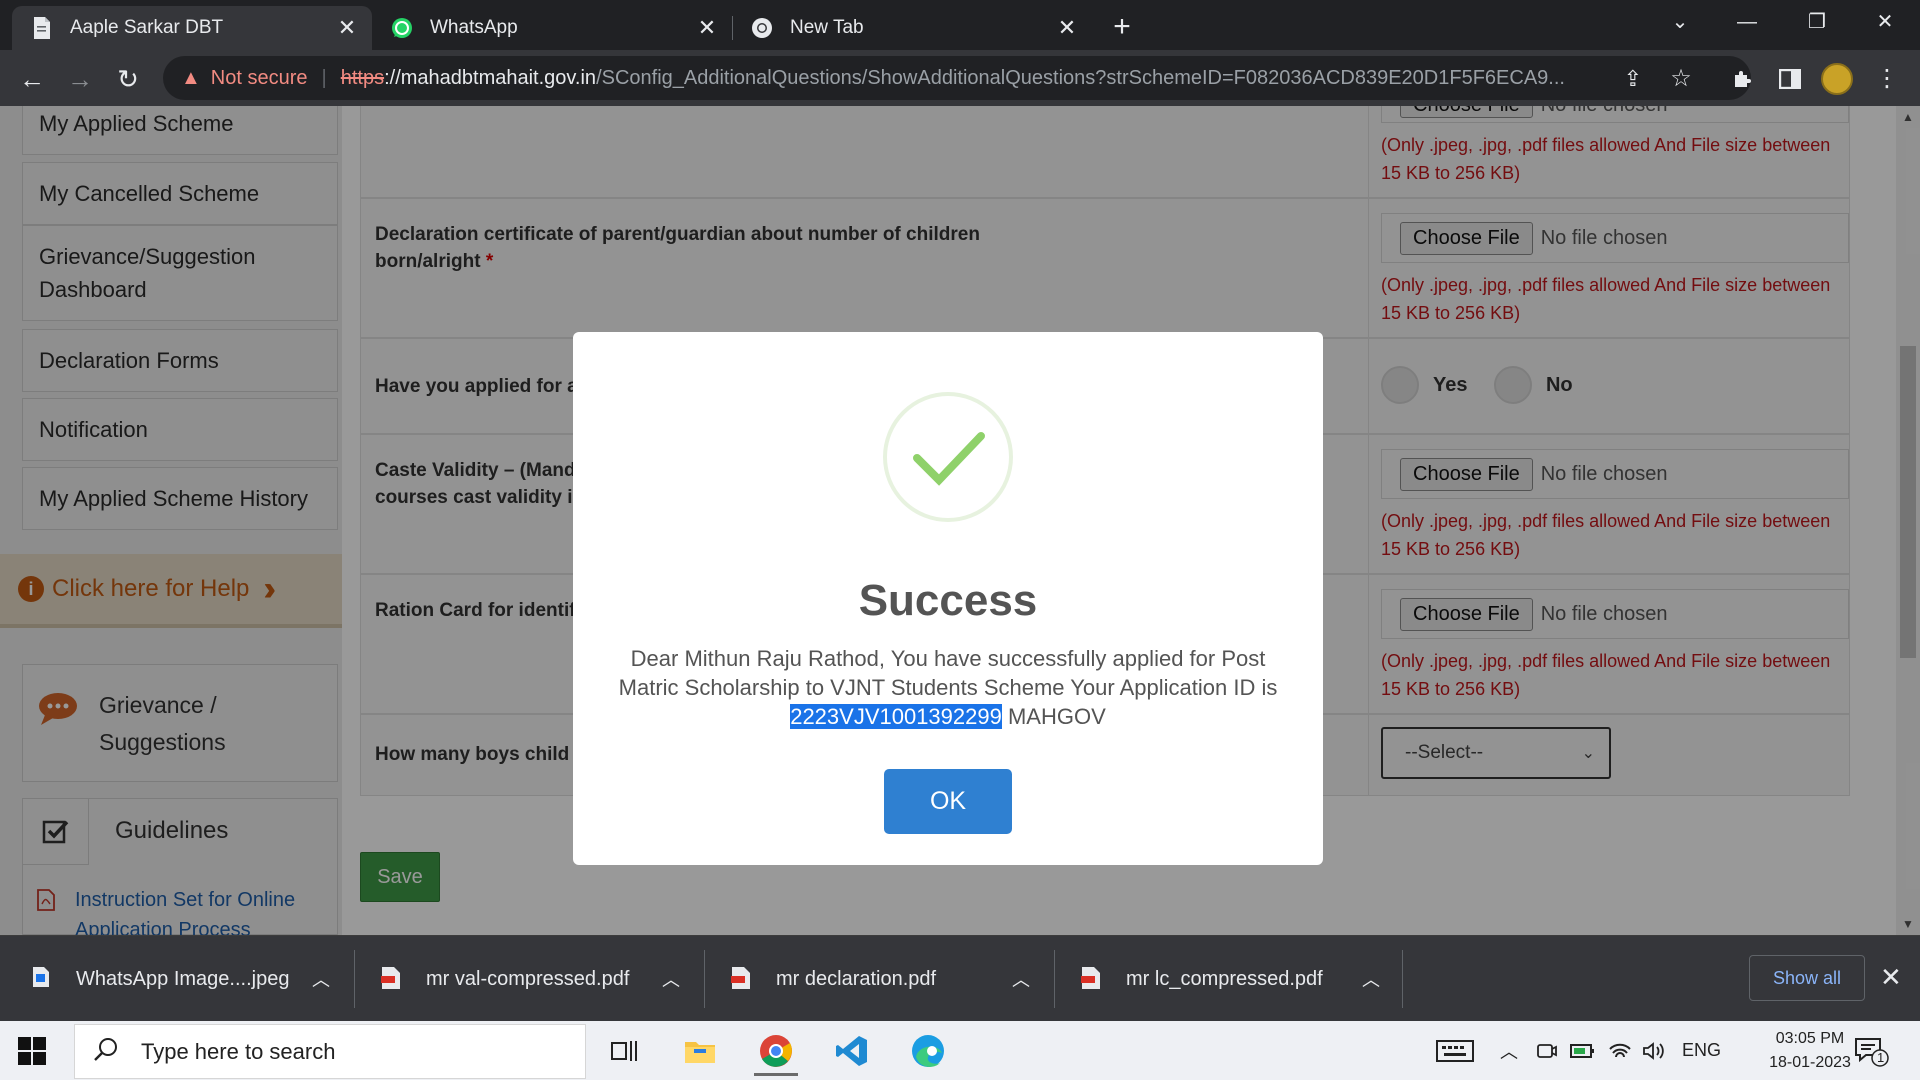  I want to click on taskbar-search-input: Type here to search, so click(330, 1051).